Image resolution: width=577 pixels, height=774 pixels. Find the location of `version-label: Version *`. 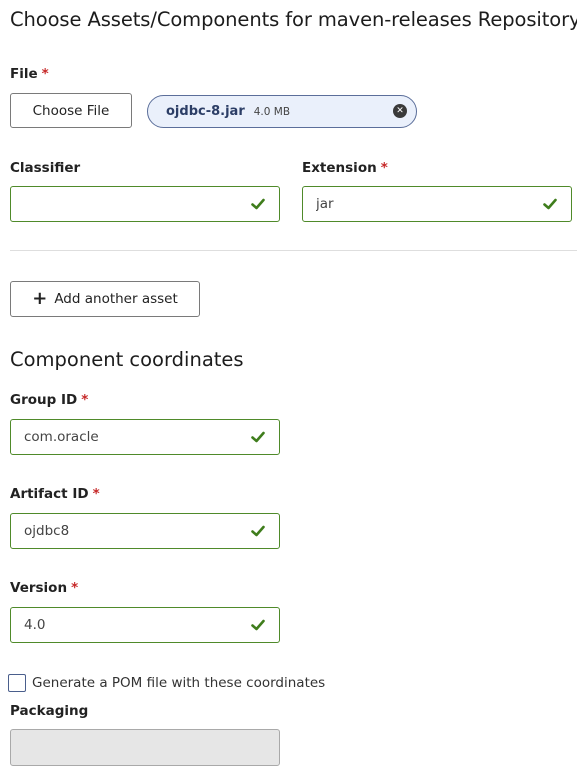

version-label: Version * is located at coordinates (44, 588).